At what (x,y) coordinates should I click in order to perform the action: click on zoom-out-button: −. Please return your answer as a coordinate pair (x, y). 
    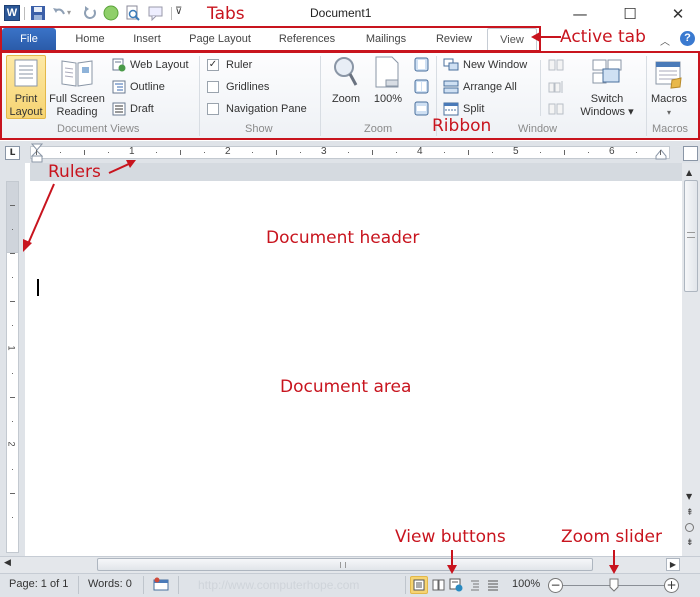
    Looking at the image, I should click on (555, 585).